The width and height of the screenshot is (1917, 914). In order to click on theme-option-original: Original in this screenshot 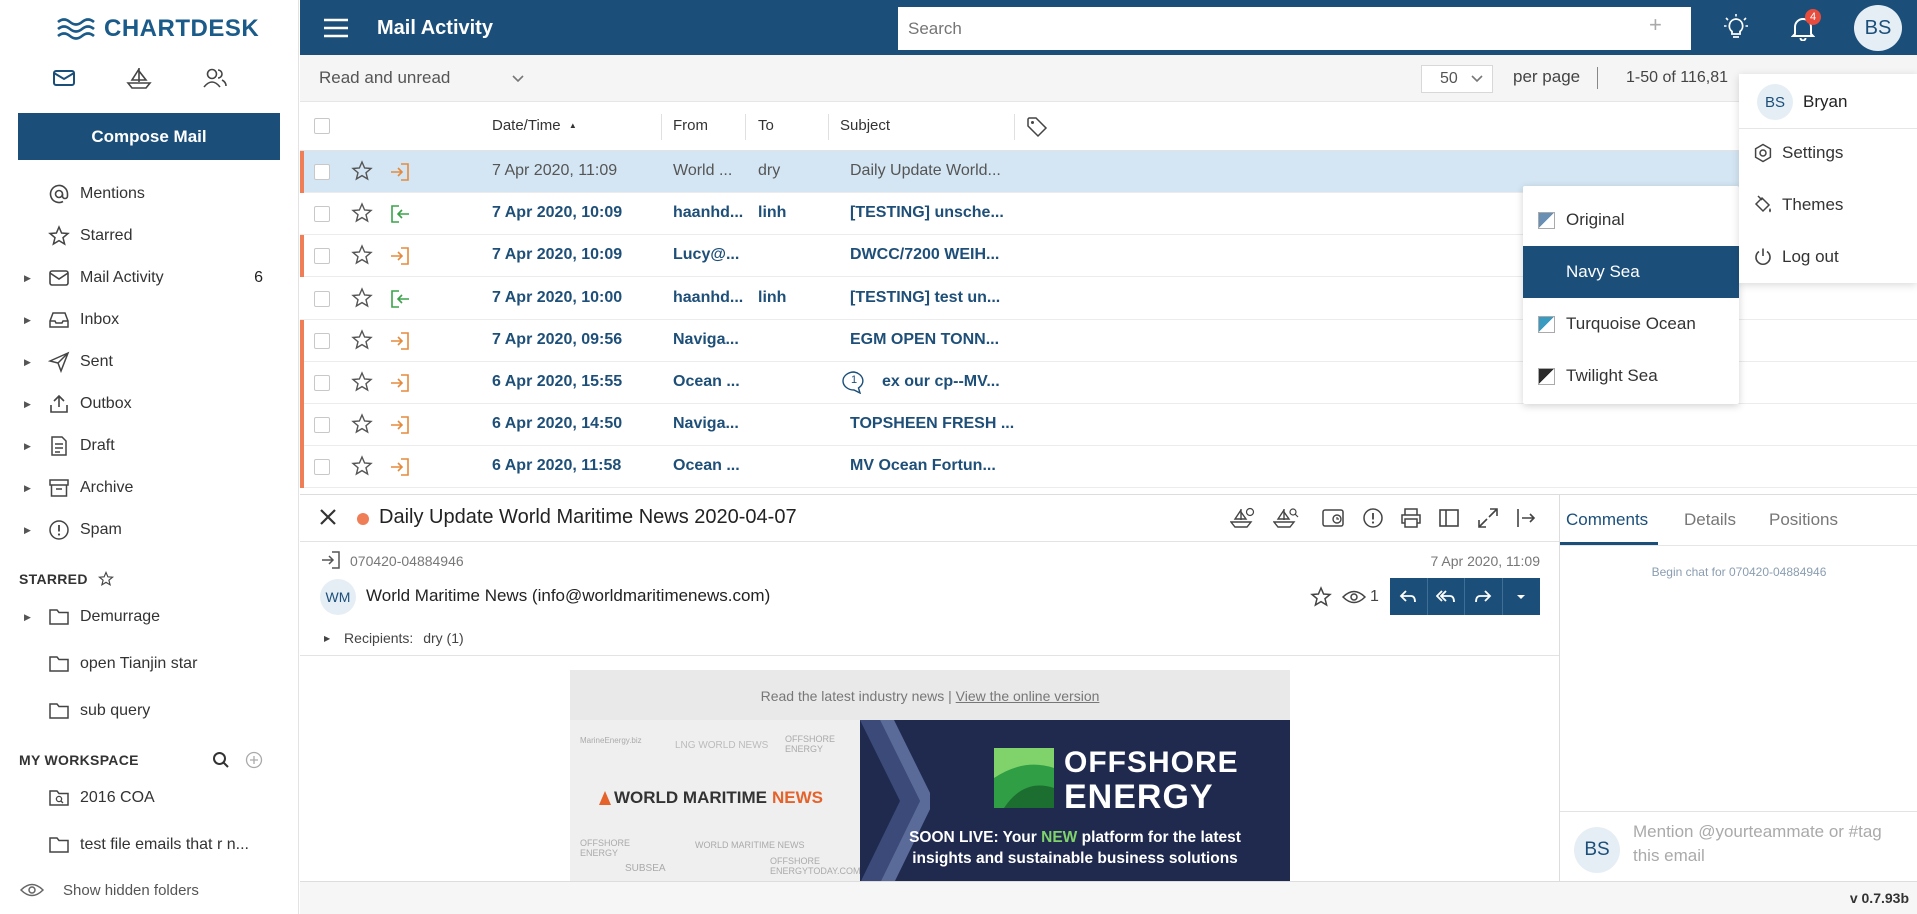, I will do `click(1631, 220)`.